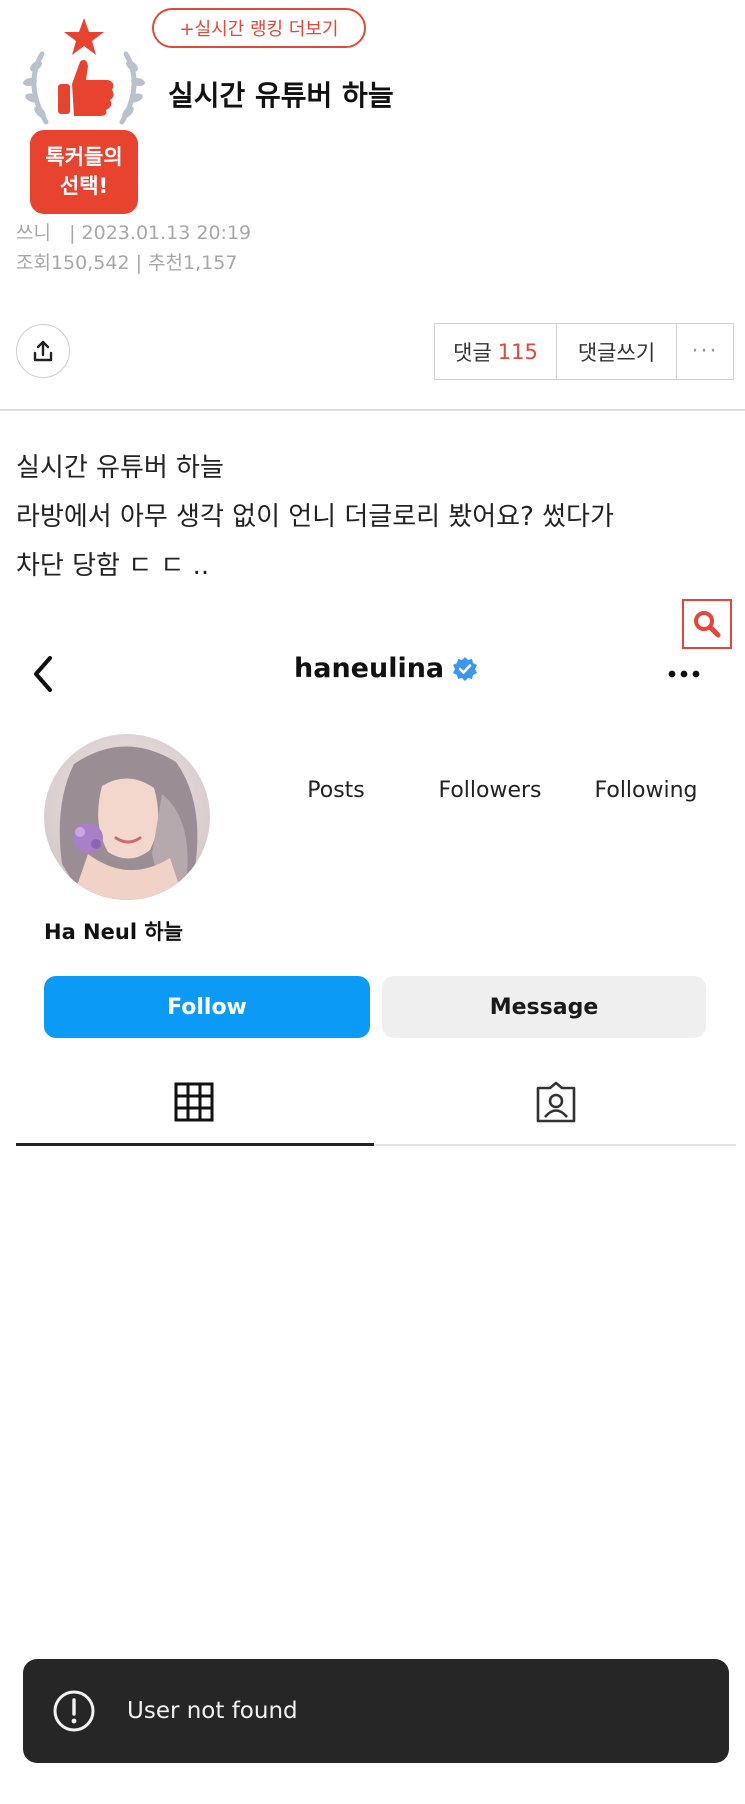 Image resolution: width=745 pixels, height=1804 pixels. I want to click on post-stats: 조회150,542 | 추천1,157, so click(127, 263).